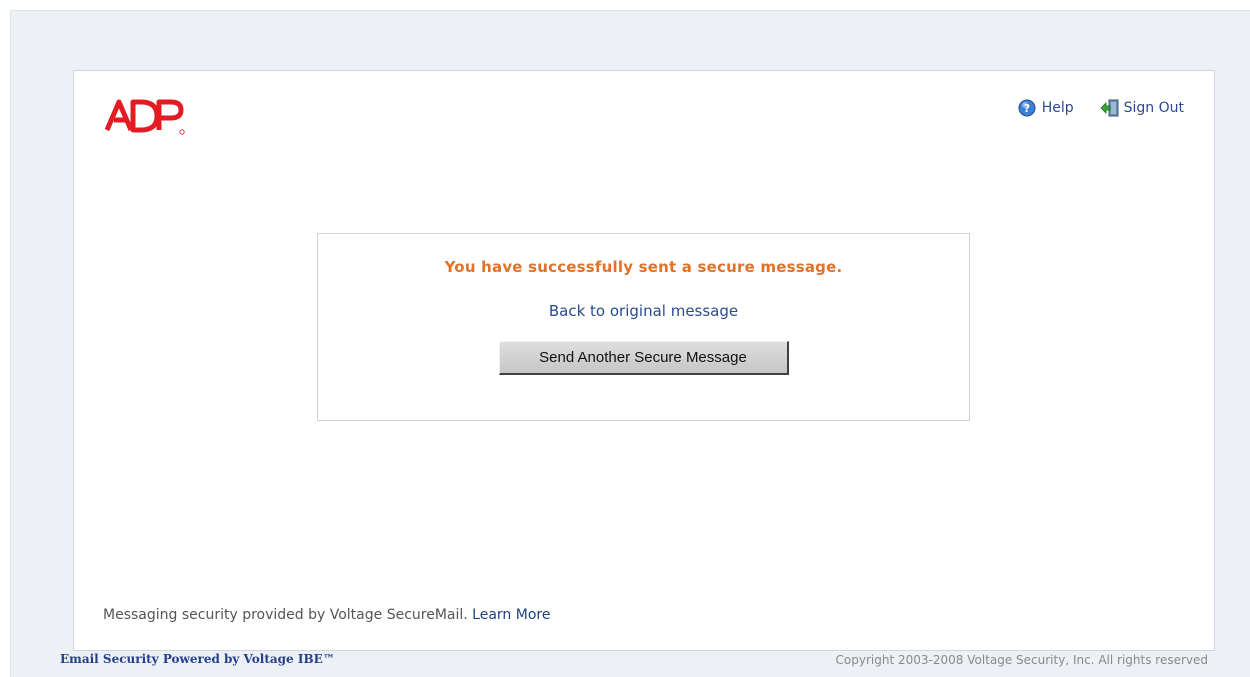 The image size is (1250, 677). I want to click on powered-by-text: Email Security Powered by Voltage IBE™, so click(197, 659).